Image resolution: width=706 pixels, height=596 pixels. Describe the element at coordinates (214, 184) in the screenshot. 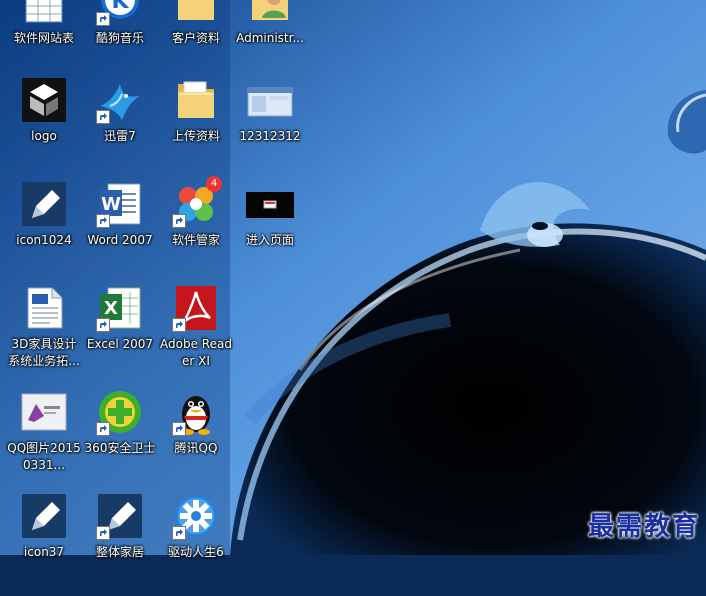

I see `badge-count: 4` at that location.